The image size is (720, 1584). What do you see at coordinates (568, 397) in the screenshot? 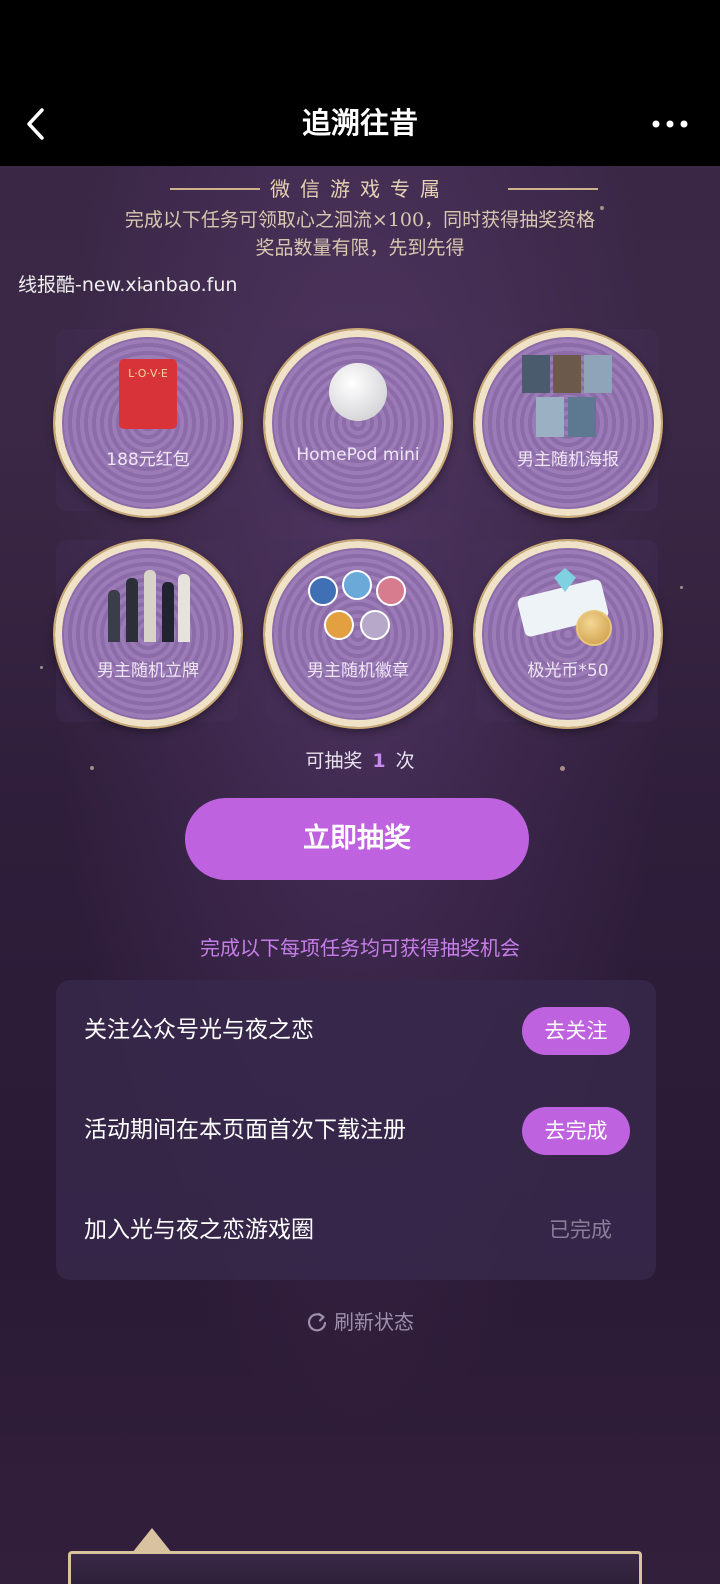
I see `poster-icon` at bounding box center [568, 397].